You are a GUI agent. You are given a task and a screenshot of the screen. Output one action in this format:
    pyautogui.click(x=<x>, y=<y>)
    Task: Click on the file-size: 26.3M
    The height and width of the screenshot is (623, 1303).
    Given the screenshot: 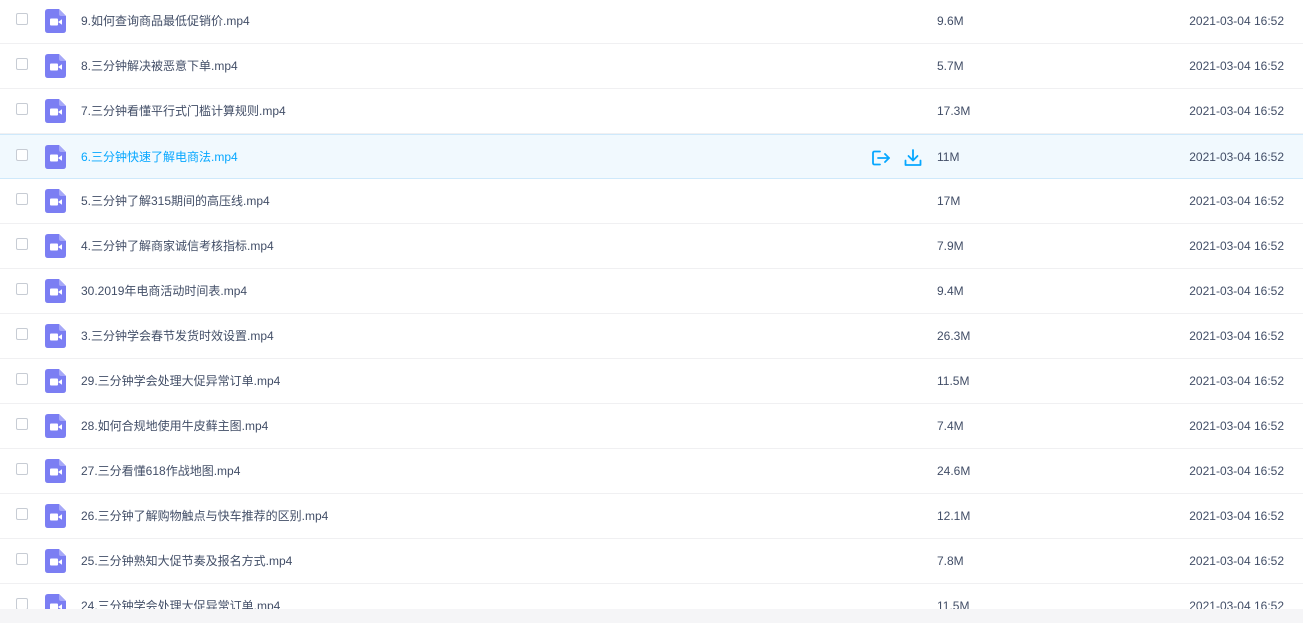 What is the action you would take?
    pyautogui.click(x=954, y=336)
    